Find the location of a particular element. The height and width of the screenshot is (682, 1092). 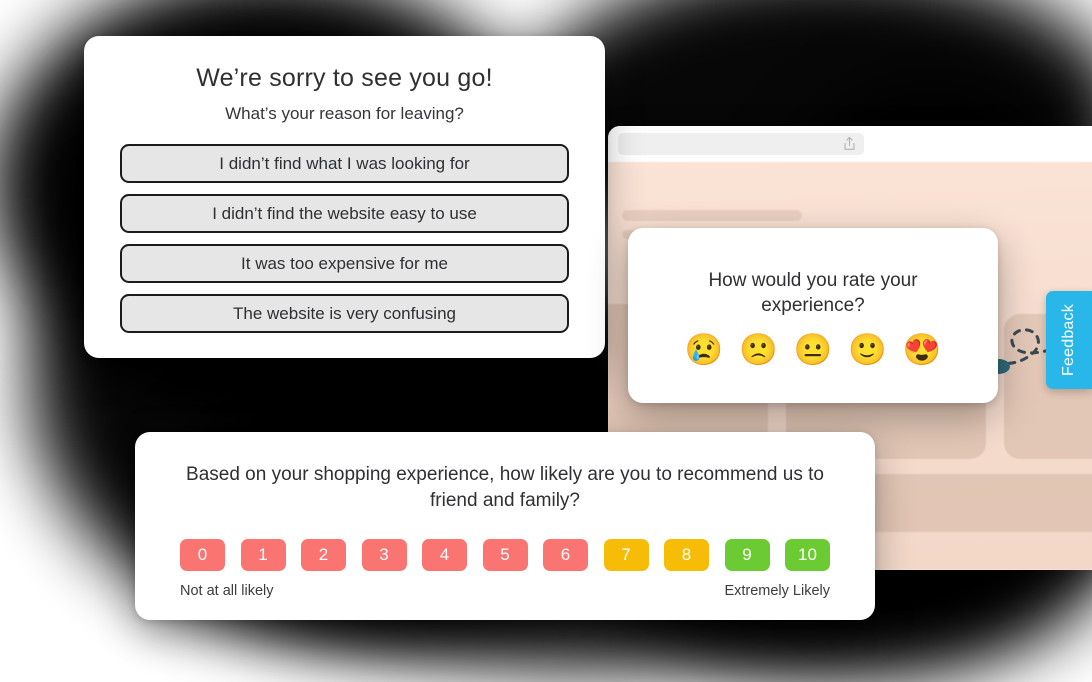

heart-eyes-face-emoji: 😍 is located at coordinates (922, 349).